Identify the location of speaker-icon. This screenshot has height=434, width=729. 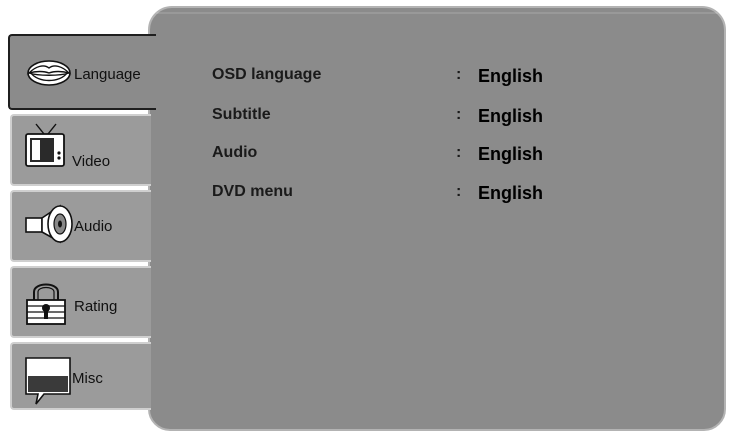
(49, 224).